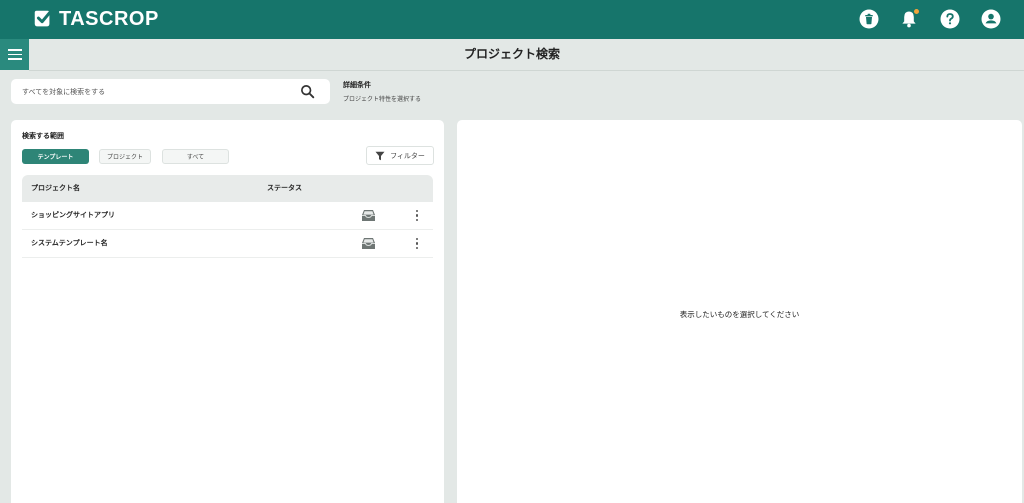 The width and height of the screenshot is (1024, 503). I want to click on help-icon, so click(950, 19).